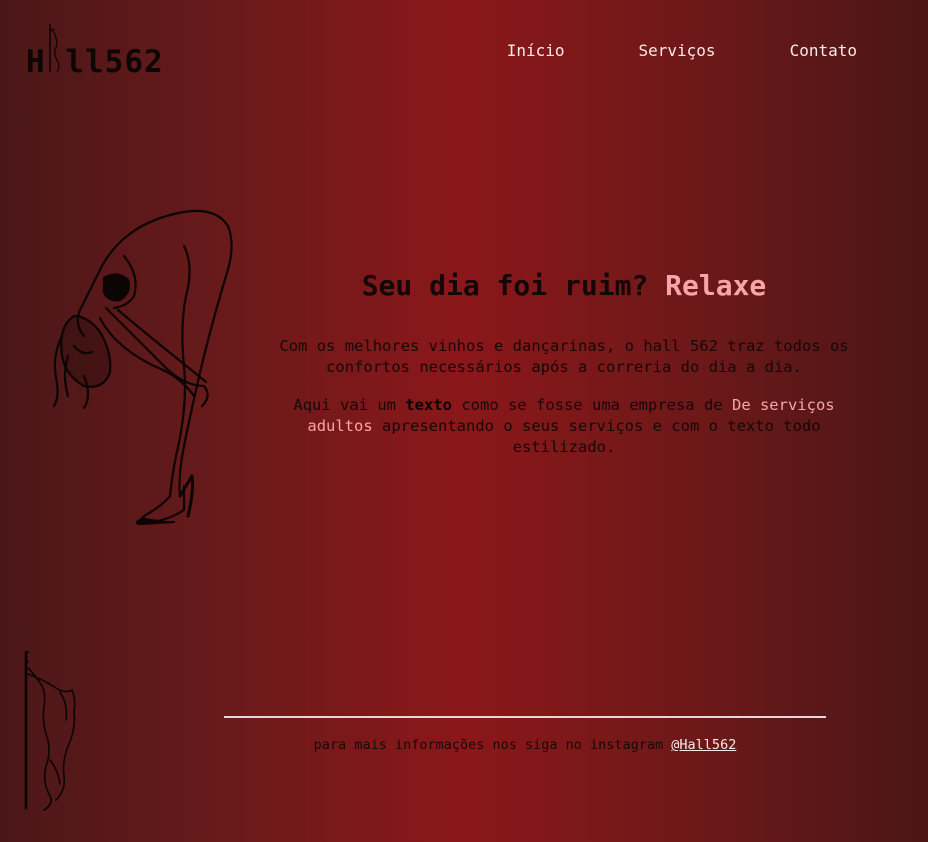  What do you see at coordinates (823, 50) in the screenshot?
I see `nav-contato: Contato` at bounding box center [823, 50].